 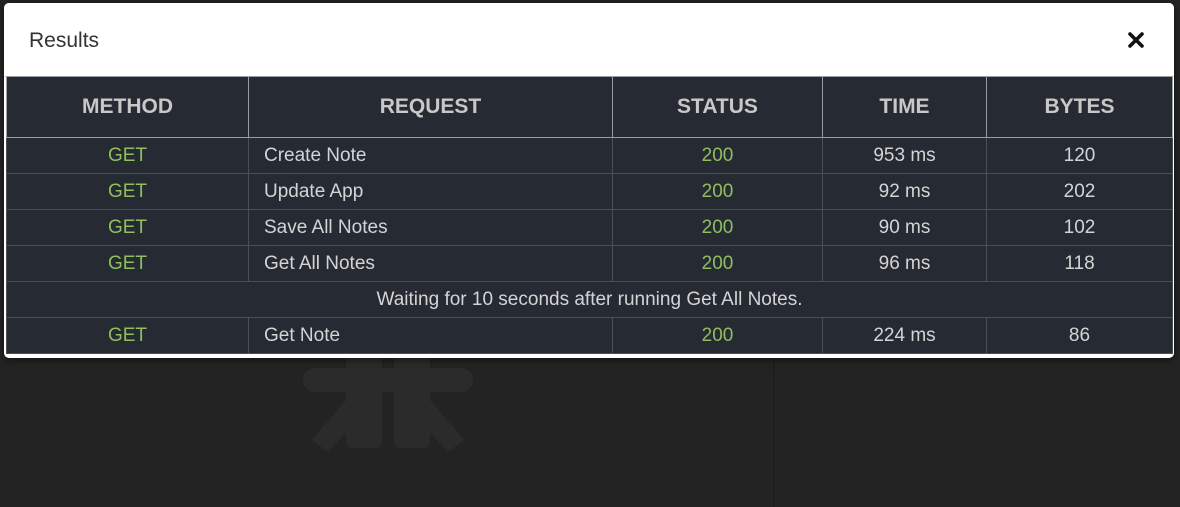 I want to click on table-row: GET Update App 200 92 ms 202, so click(x=589, y=191).